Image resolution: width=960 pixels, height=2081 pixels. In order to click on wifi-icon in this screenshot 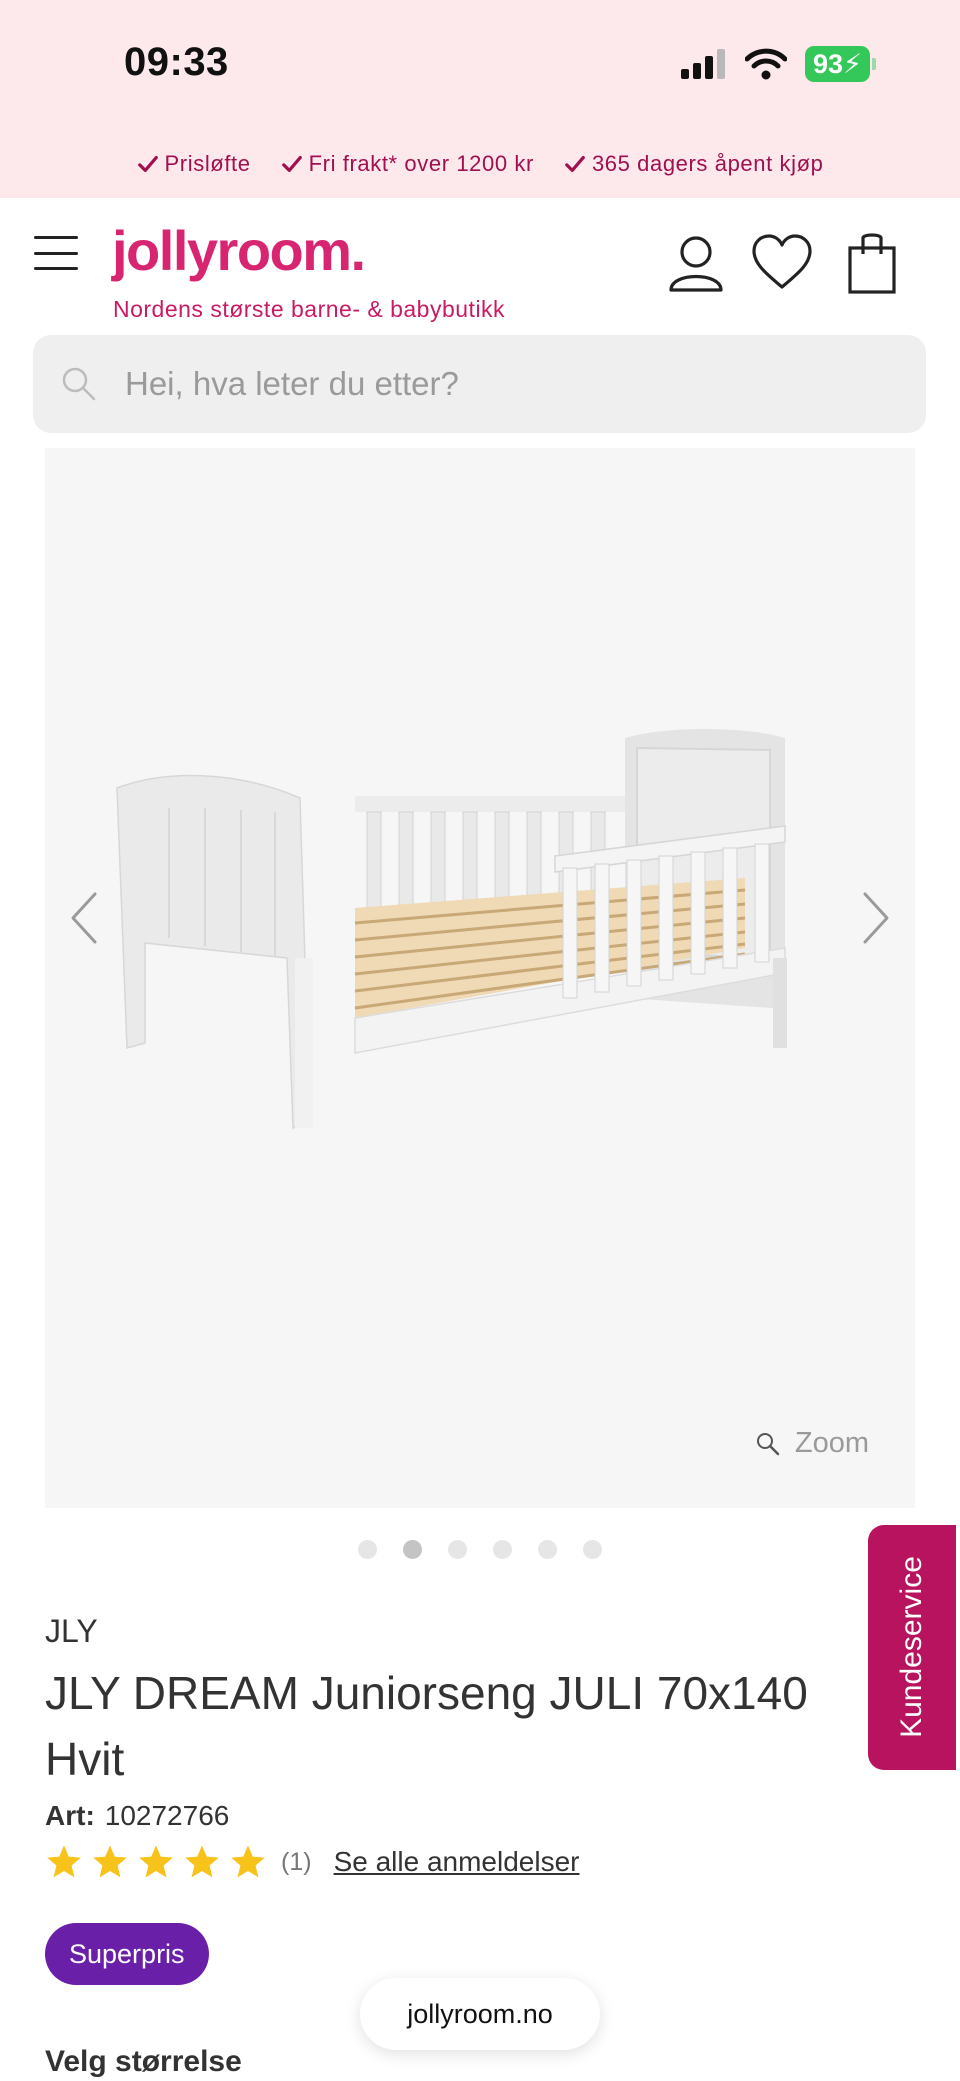, I will do `click(765, 64)`.